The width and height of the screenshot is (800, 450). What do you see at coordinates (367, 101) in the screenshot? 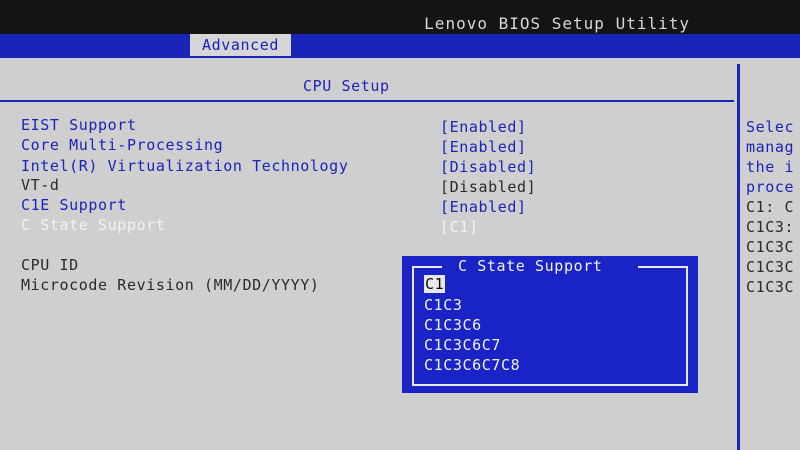
I see `panel-title-divider` at bounding box center [367, 101].